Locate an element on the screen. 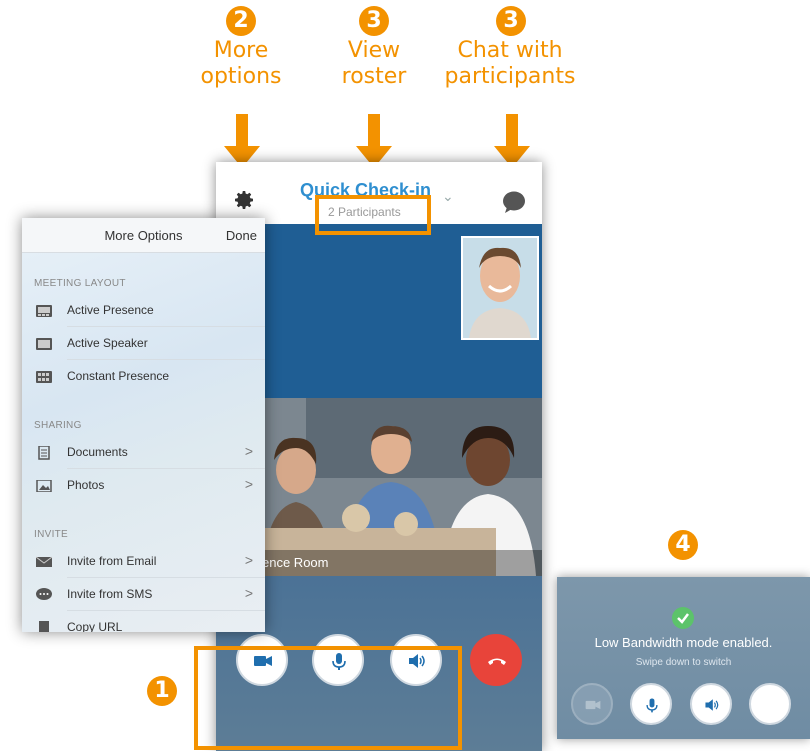  menu-item-label: Copy URL is located at coordinates (95, 626).